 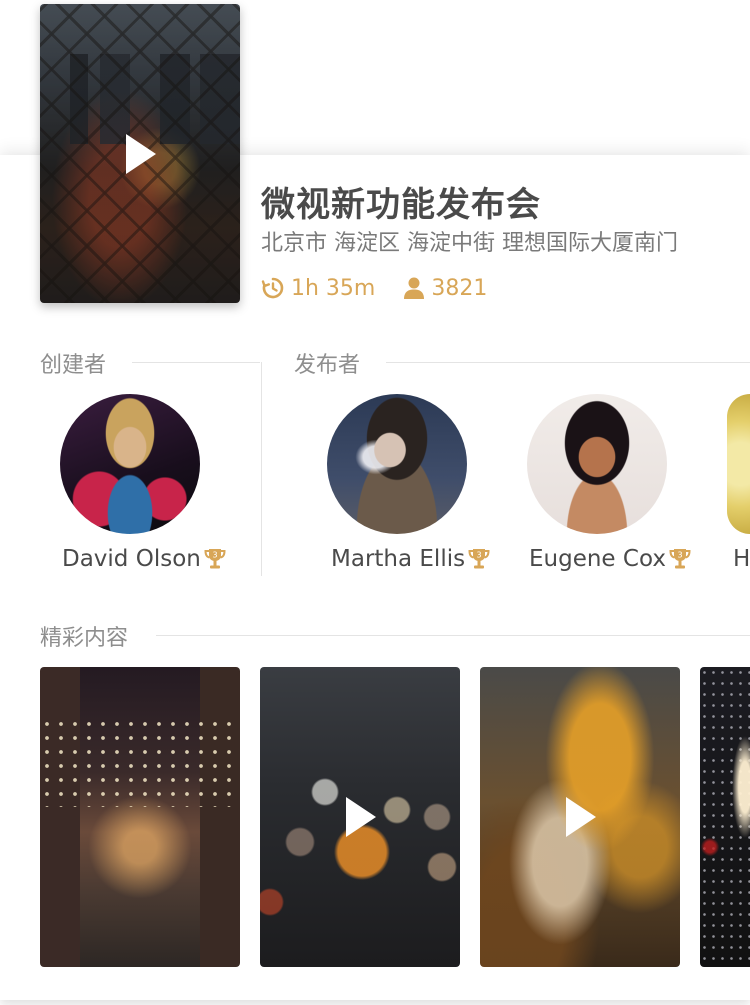 What do you see at coordinates (140, 817) in the screenshot?
I see `highlight-thumbnail` at bounding box center [140, 817].